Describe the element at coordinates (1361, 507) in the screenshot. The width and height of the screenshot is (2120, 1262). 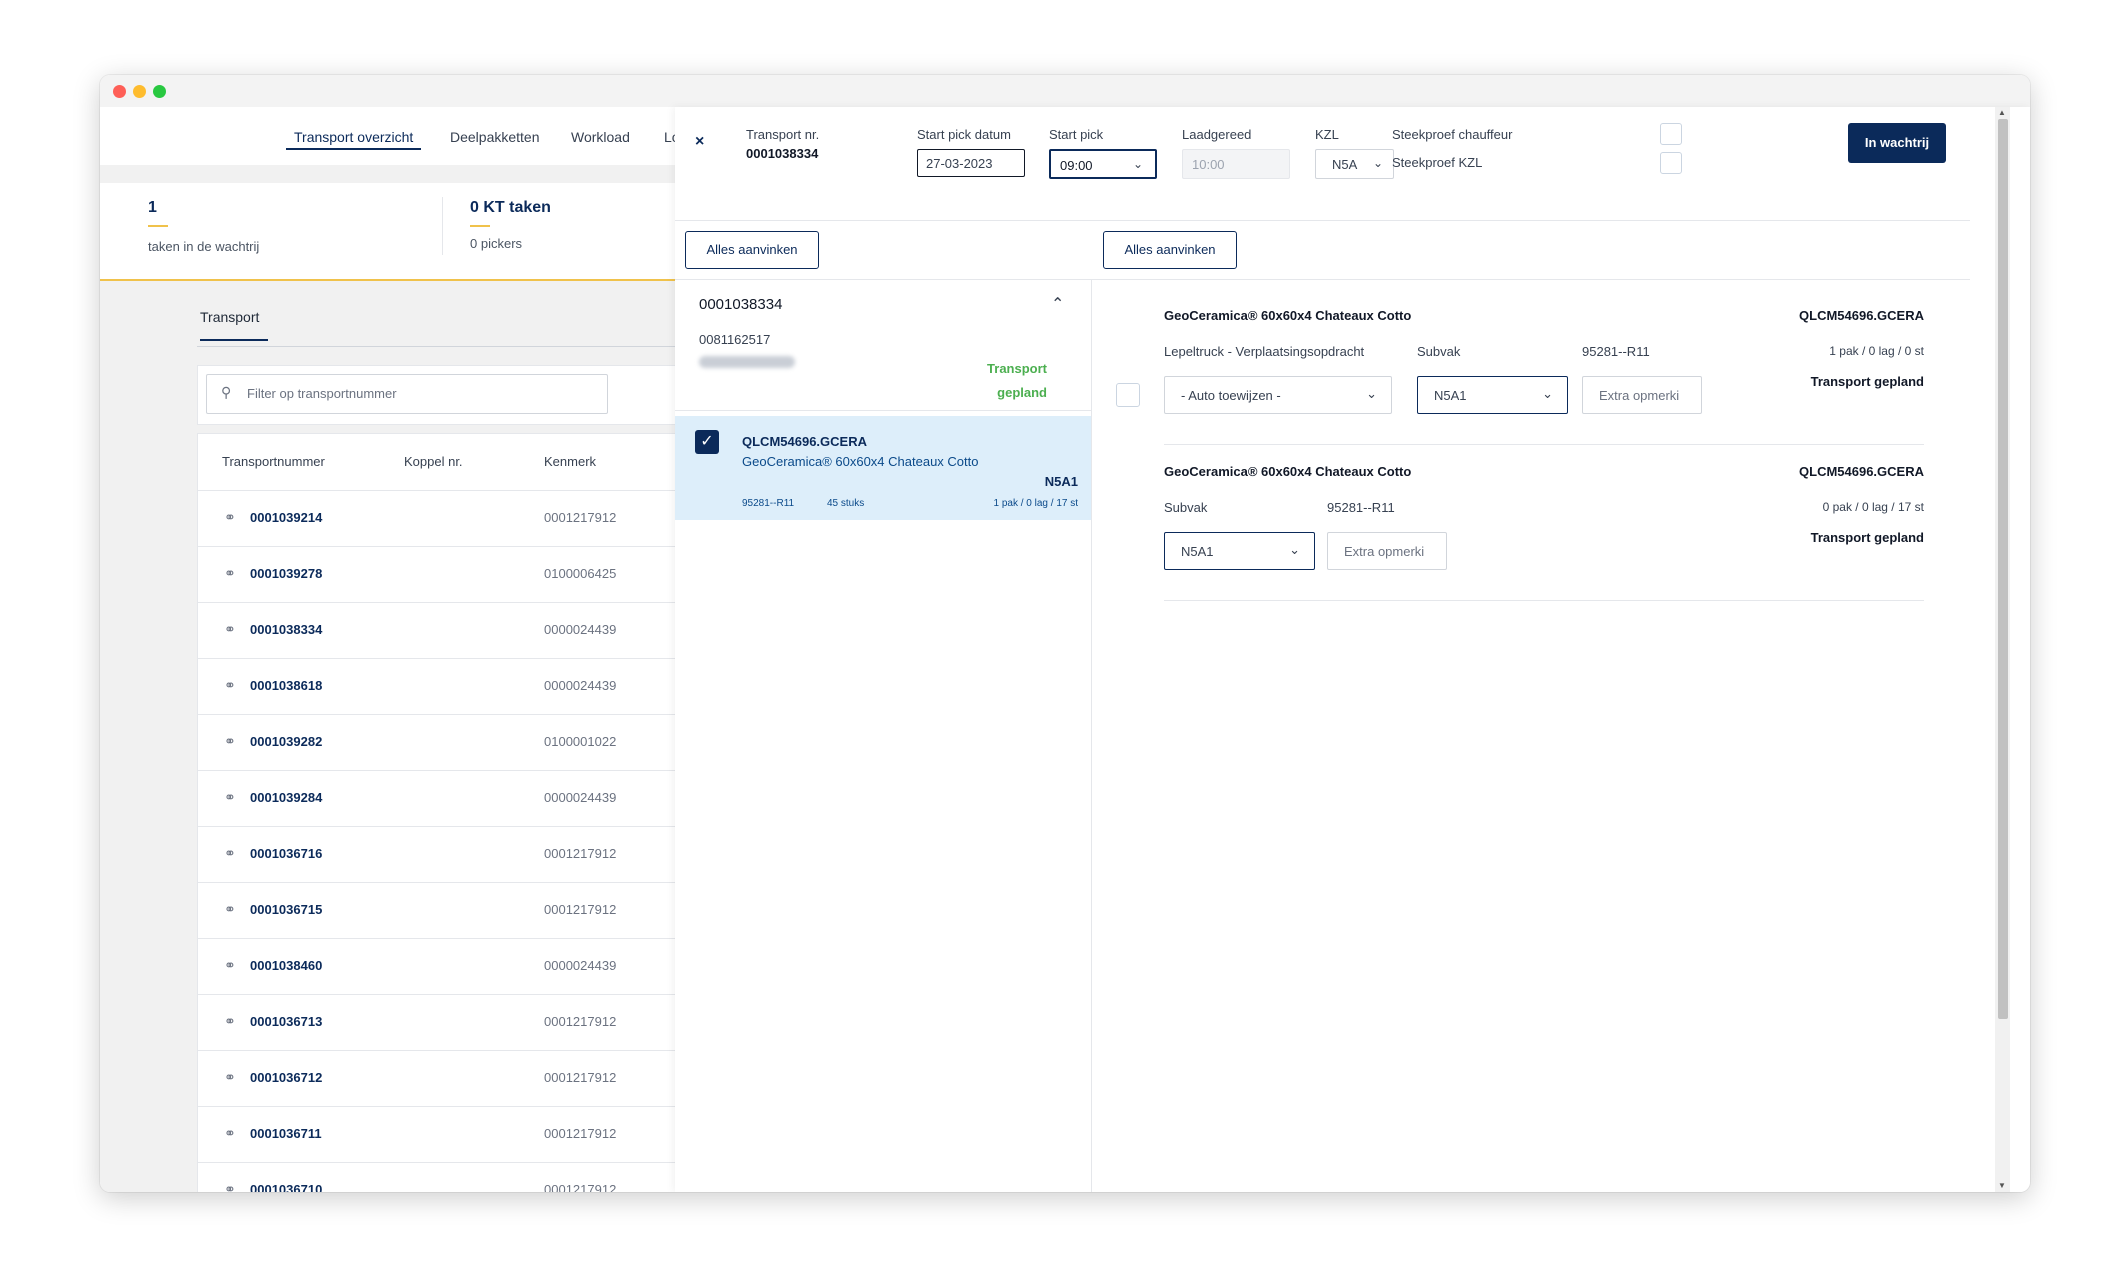
I see `card-ref: 95281--R11` at that location.